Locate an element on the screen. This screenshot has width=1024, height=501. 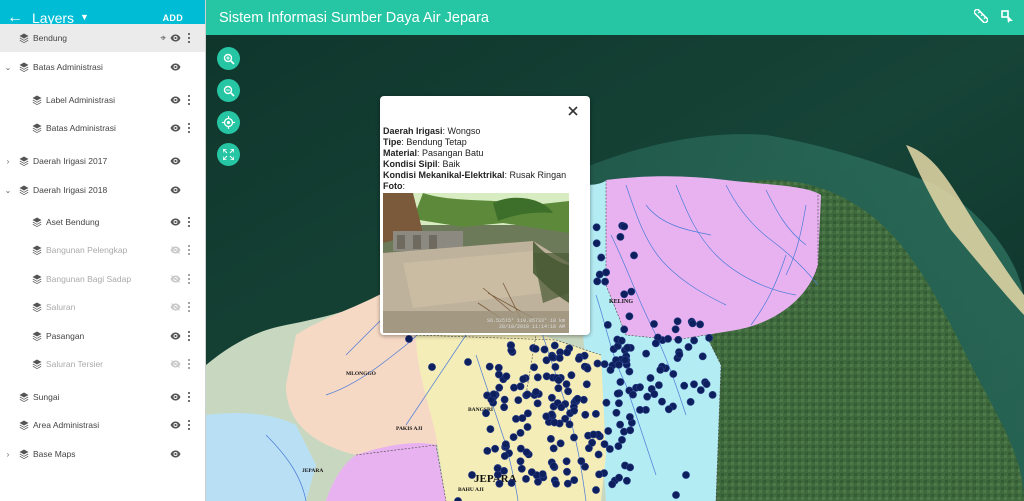
close-icon is located at coordinates (573, 111).